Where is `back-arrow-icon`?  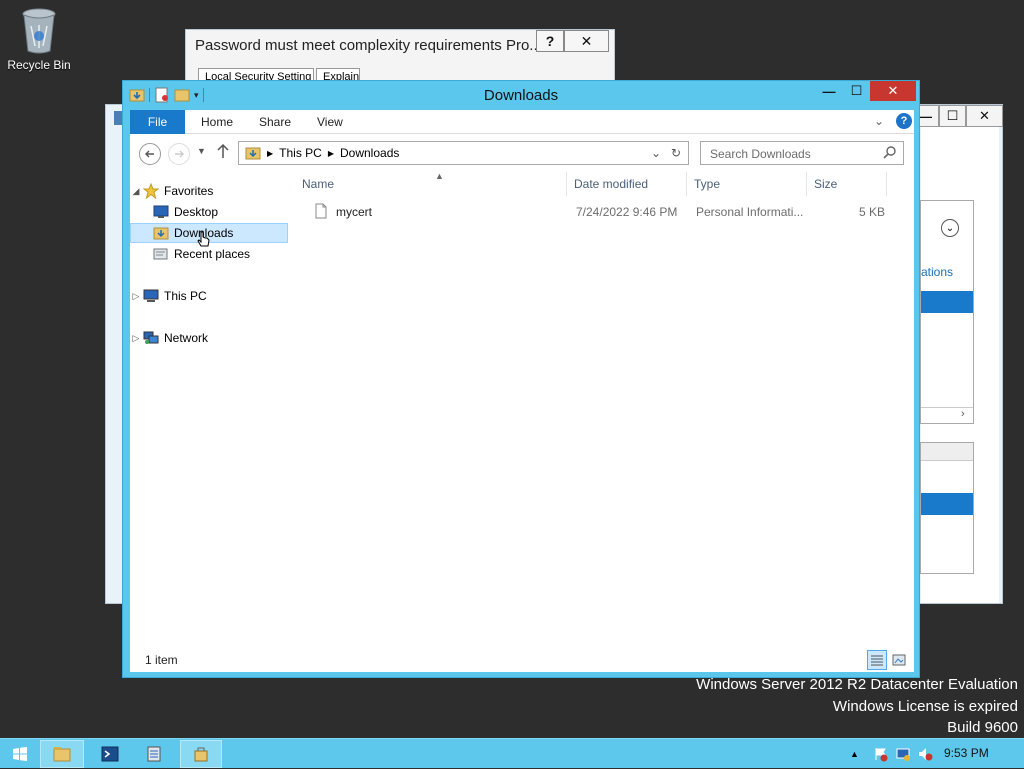
back-arrow-icon is located at coordinates (149, 154).